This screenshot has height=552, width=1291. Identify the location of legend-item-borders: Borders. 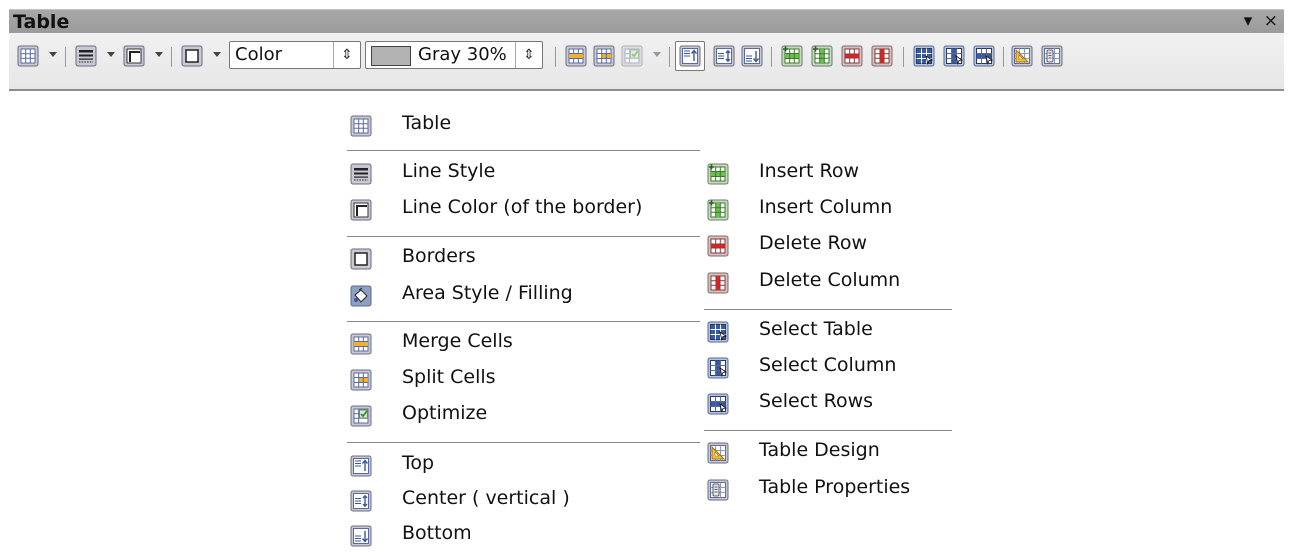
(520, 259).